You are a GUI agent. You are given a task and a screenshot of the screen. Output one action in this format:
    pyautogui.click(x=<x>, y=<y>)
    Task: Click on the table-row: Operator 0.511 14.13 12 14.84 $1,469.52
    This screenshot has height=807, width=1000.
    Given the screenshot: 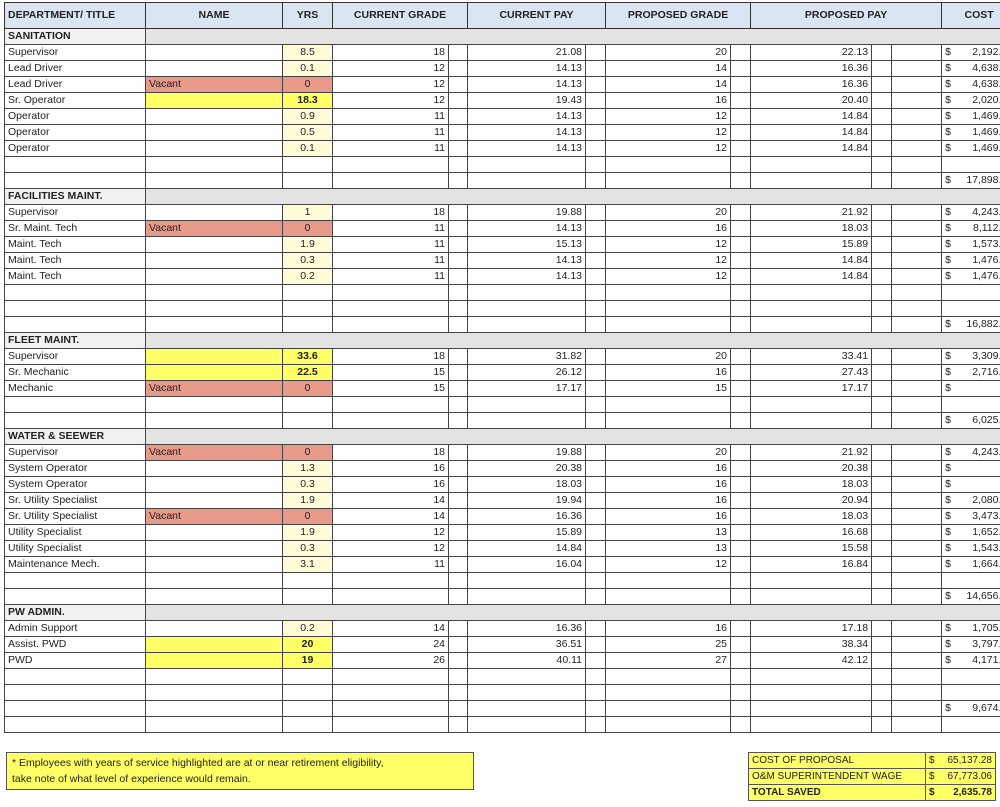 What is the action you would take?
    pyautogui.click(x=502, y=132)
    